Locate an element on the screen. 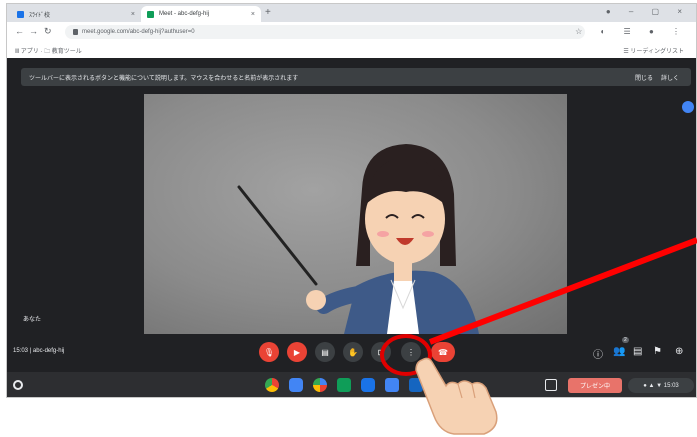  pointing-hand-icon is located at coordinates (456, 396).